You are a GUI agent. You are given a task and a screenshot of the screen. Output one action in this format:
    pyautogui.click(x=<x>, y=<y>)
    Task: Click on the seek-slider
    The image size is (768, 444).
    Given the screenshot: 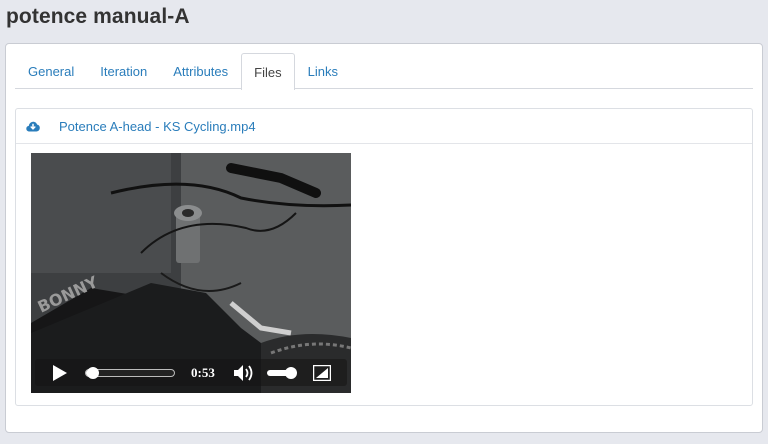 What is the action you would take?
    pyautogui.click(x=130, y=373)
    